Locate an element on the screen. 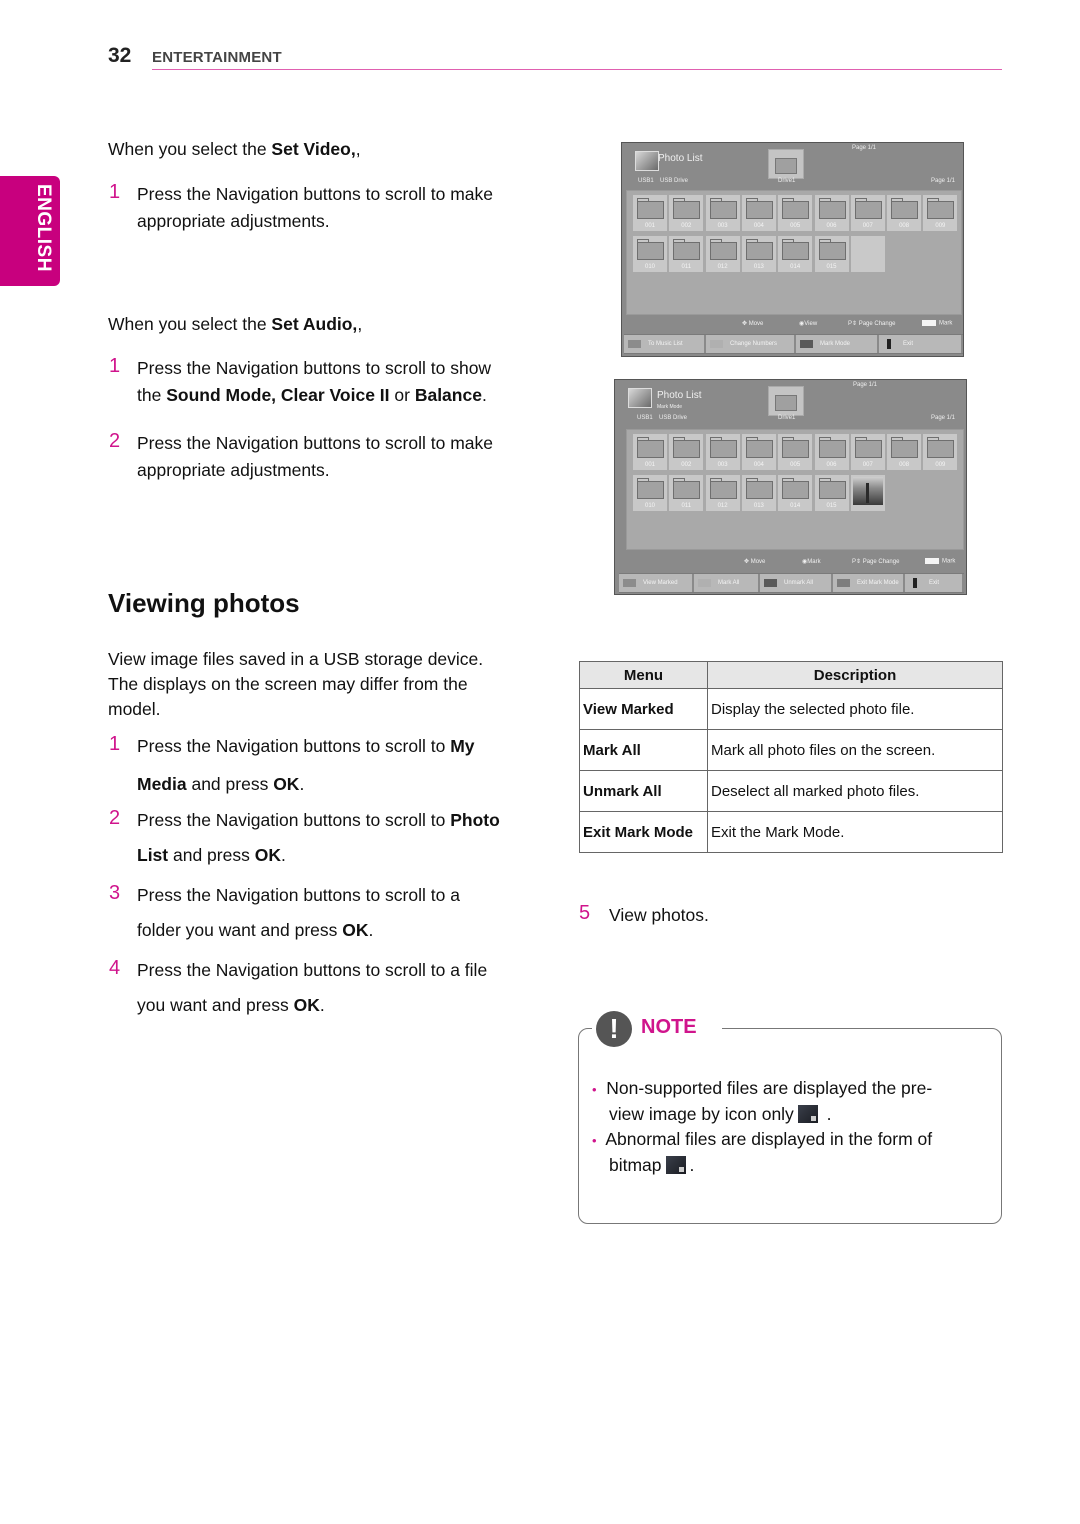  hint-text: Page Change is located at coordinates (881, 562).